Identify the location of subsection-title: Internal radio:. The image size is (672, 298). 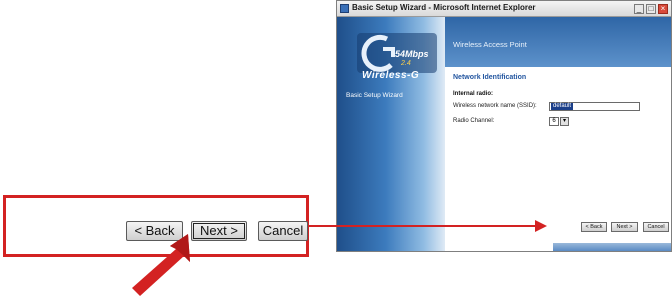
(473, 94).